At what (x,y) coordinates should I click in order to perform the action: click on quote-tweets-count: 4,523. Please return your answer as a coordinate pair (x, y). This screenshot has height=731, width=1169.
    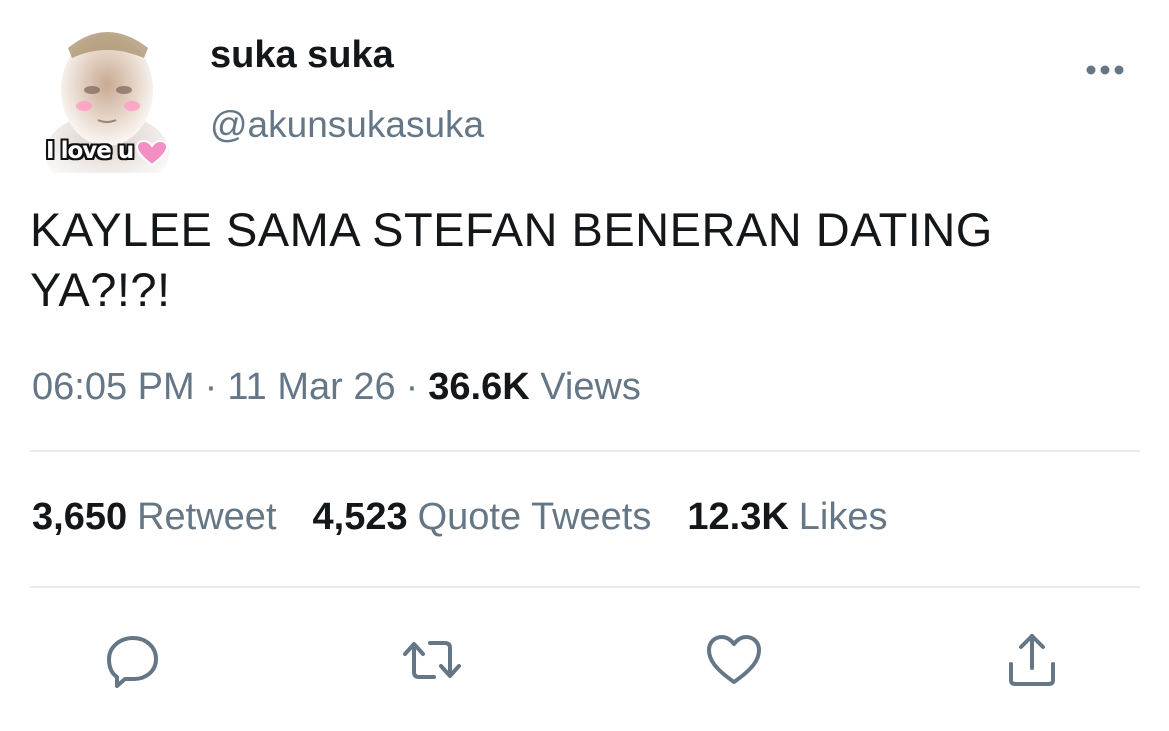
    Looking at the image, I should click on (360, 517).